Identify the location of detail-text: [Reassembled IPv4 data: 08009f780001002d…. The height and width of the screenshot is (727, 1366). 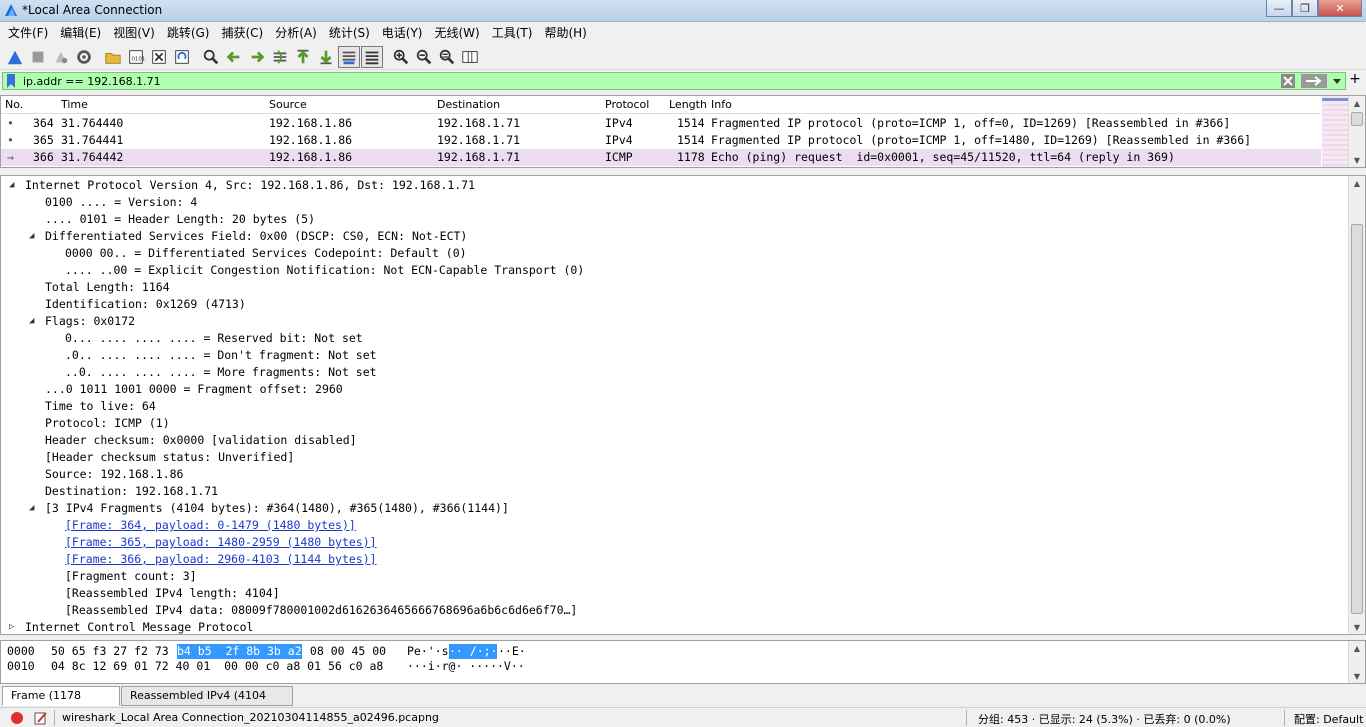
(321, 610).